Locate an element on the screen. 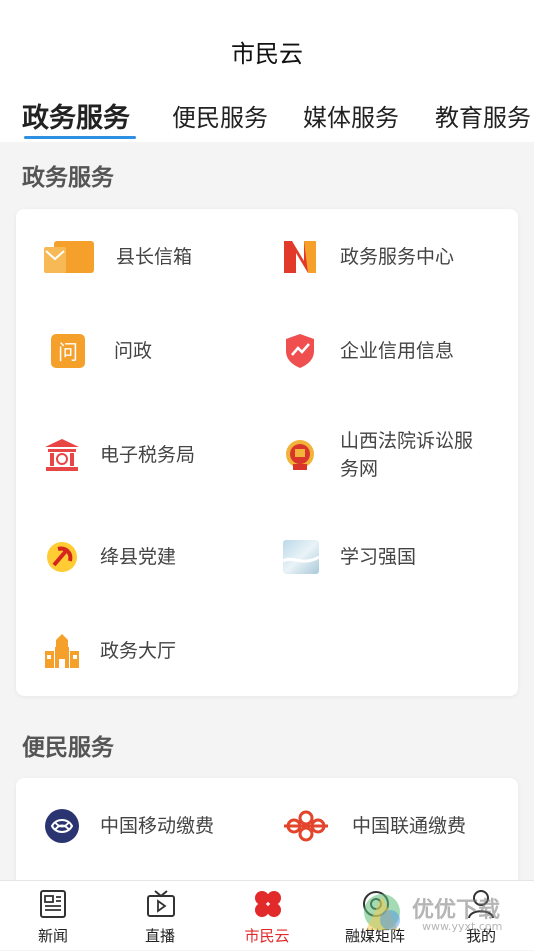 This screenshot has width=534, height=951. china-unicom-icon is located at coordinates (306, 826).